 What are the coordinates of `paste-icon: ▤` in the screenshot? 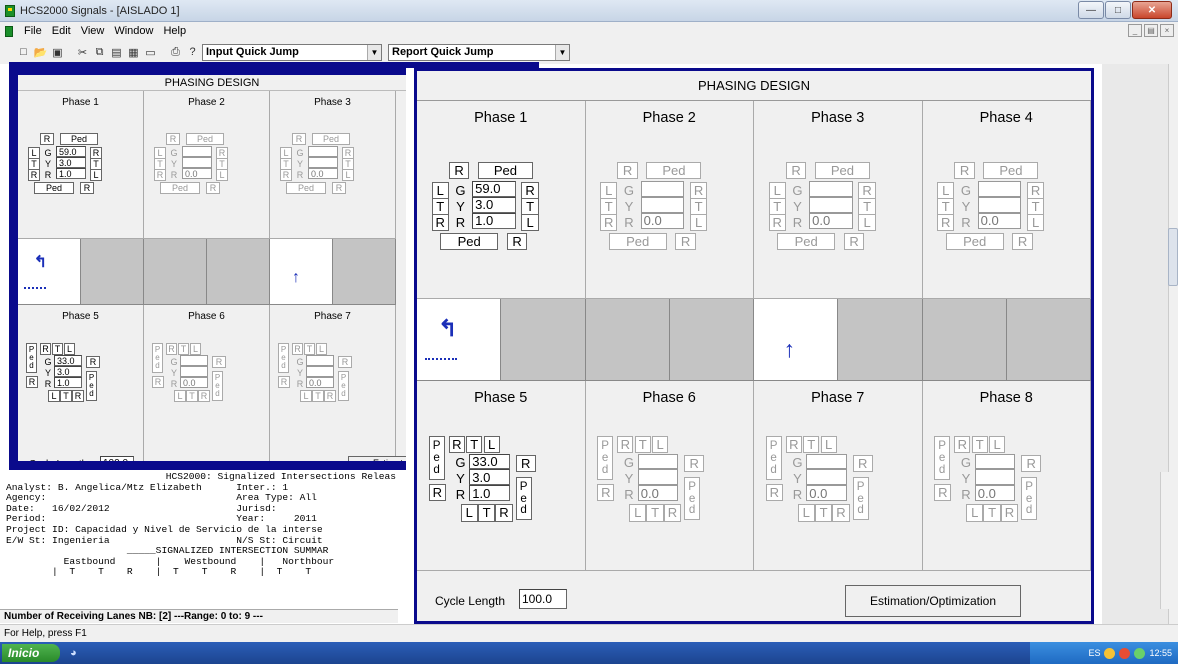 It's located at (116, 52).